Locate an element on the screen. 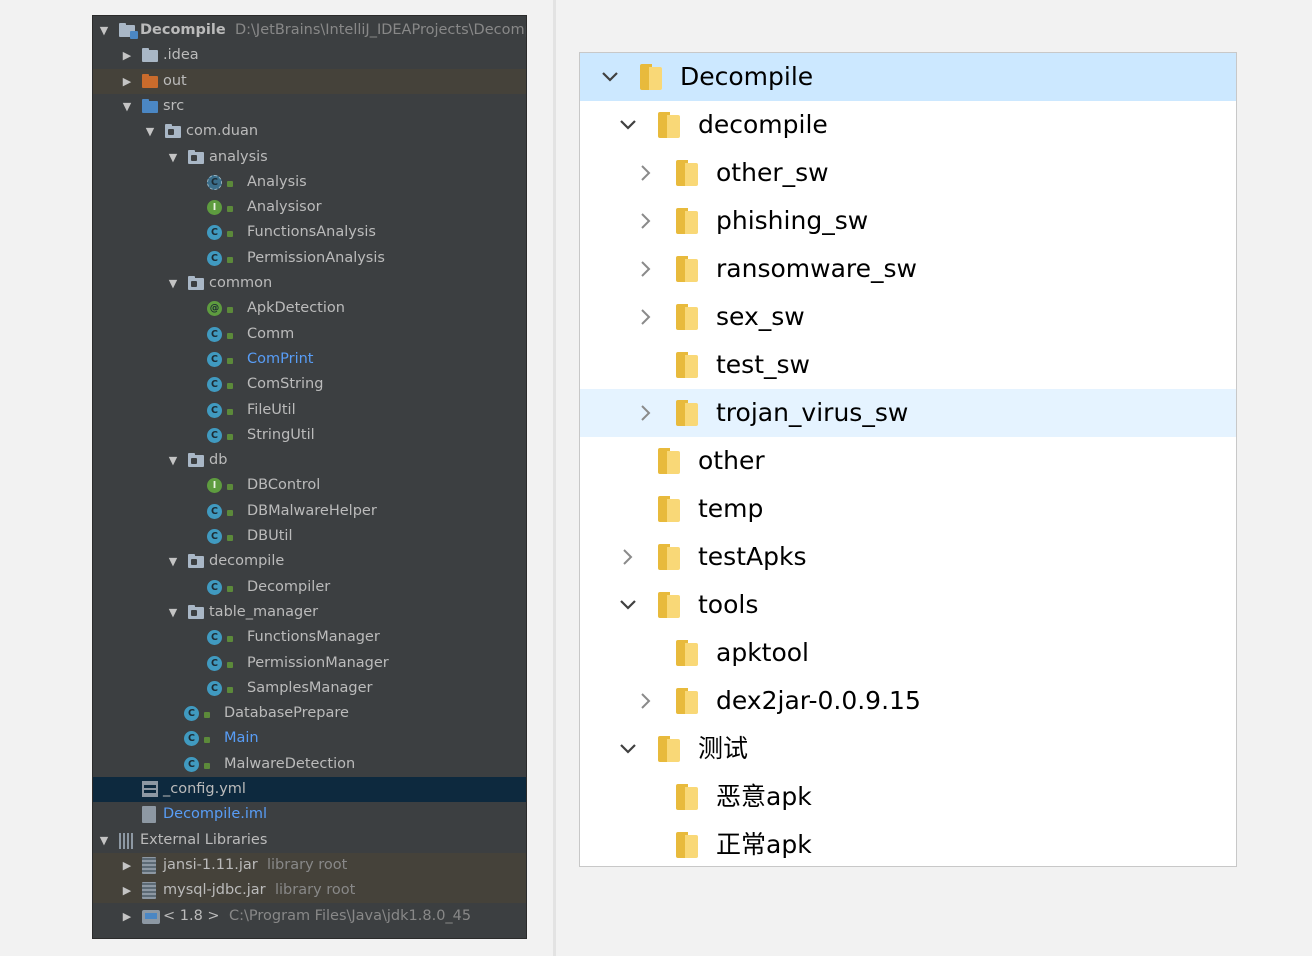 The height and width of the screenshot is (956, 1312). package-icon is located at coordinates (196, 561).